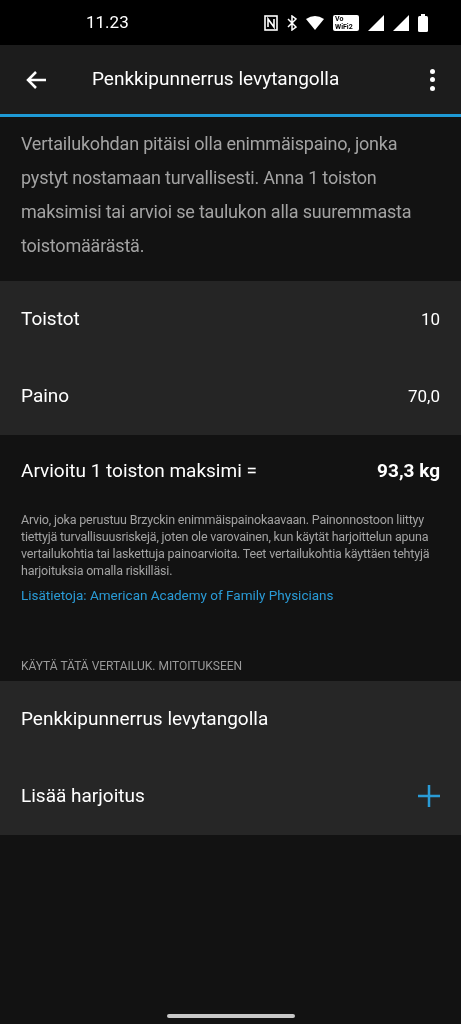 Image resolution: width=461 pixels, height=1024 pixels. Describe the element at coordinates (107, 22) in the screenshot. I see `status-time: 11.23` at that location.